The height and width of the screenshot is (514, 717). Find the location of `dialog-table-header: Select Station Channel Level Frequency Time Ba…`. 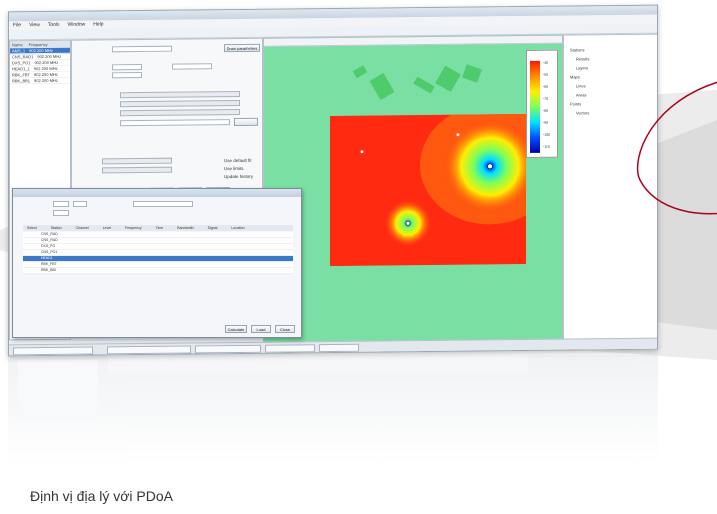

dialog-table-header: Select Station Channel Level Frequency Time Ba… is located at coordinates (158, 228).